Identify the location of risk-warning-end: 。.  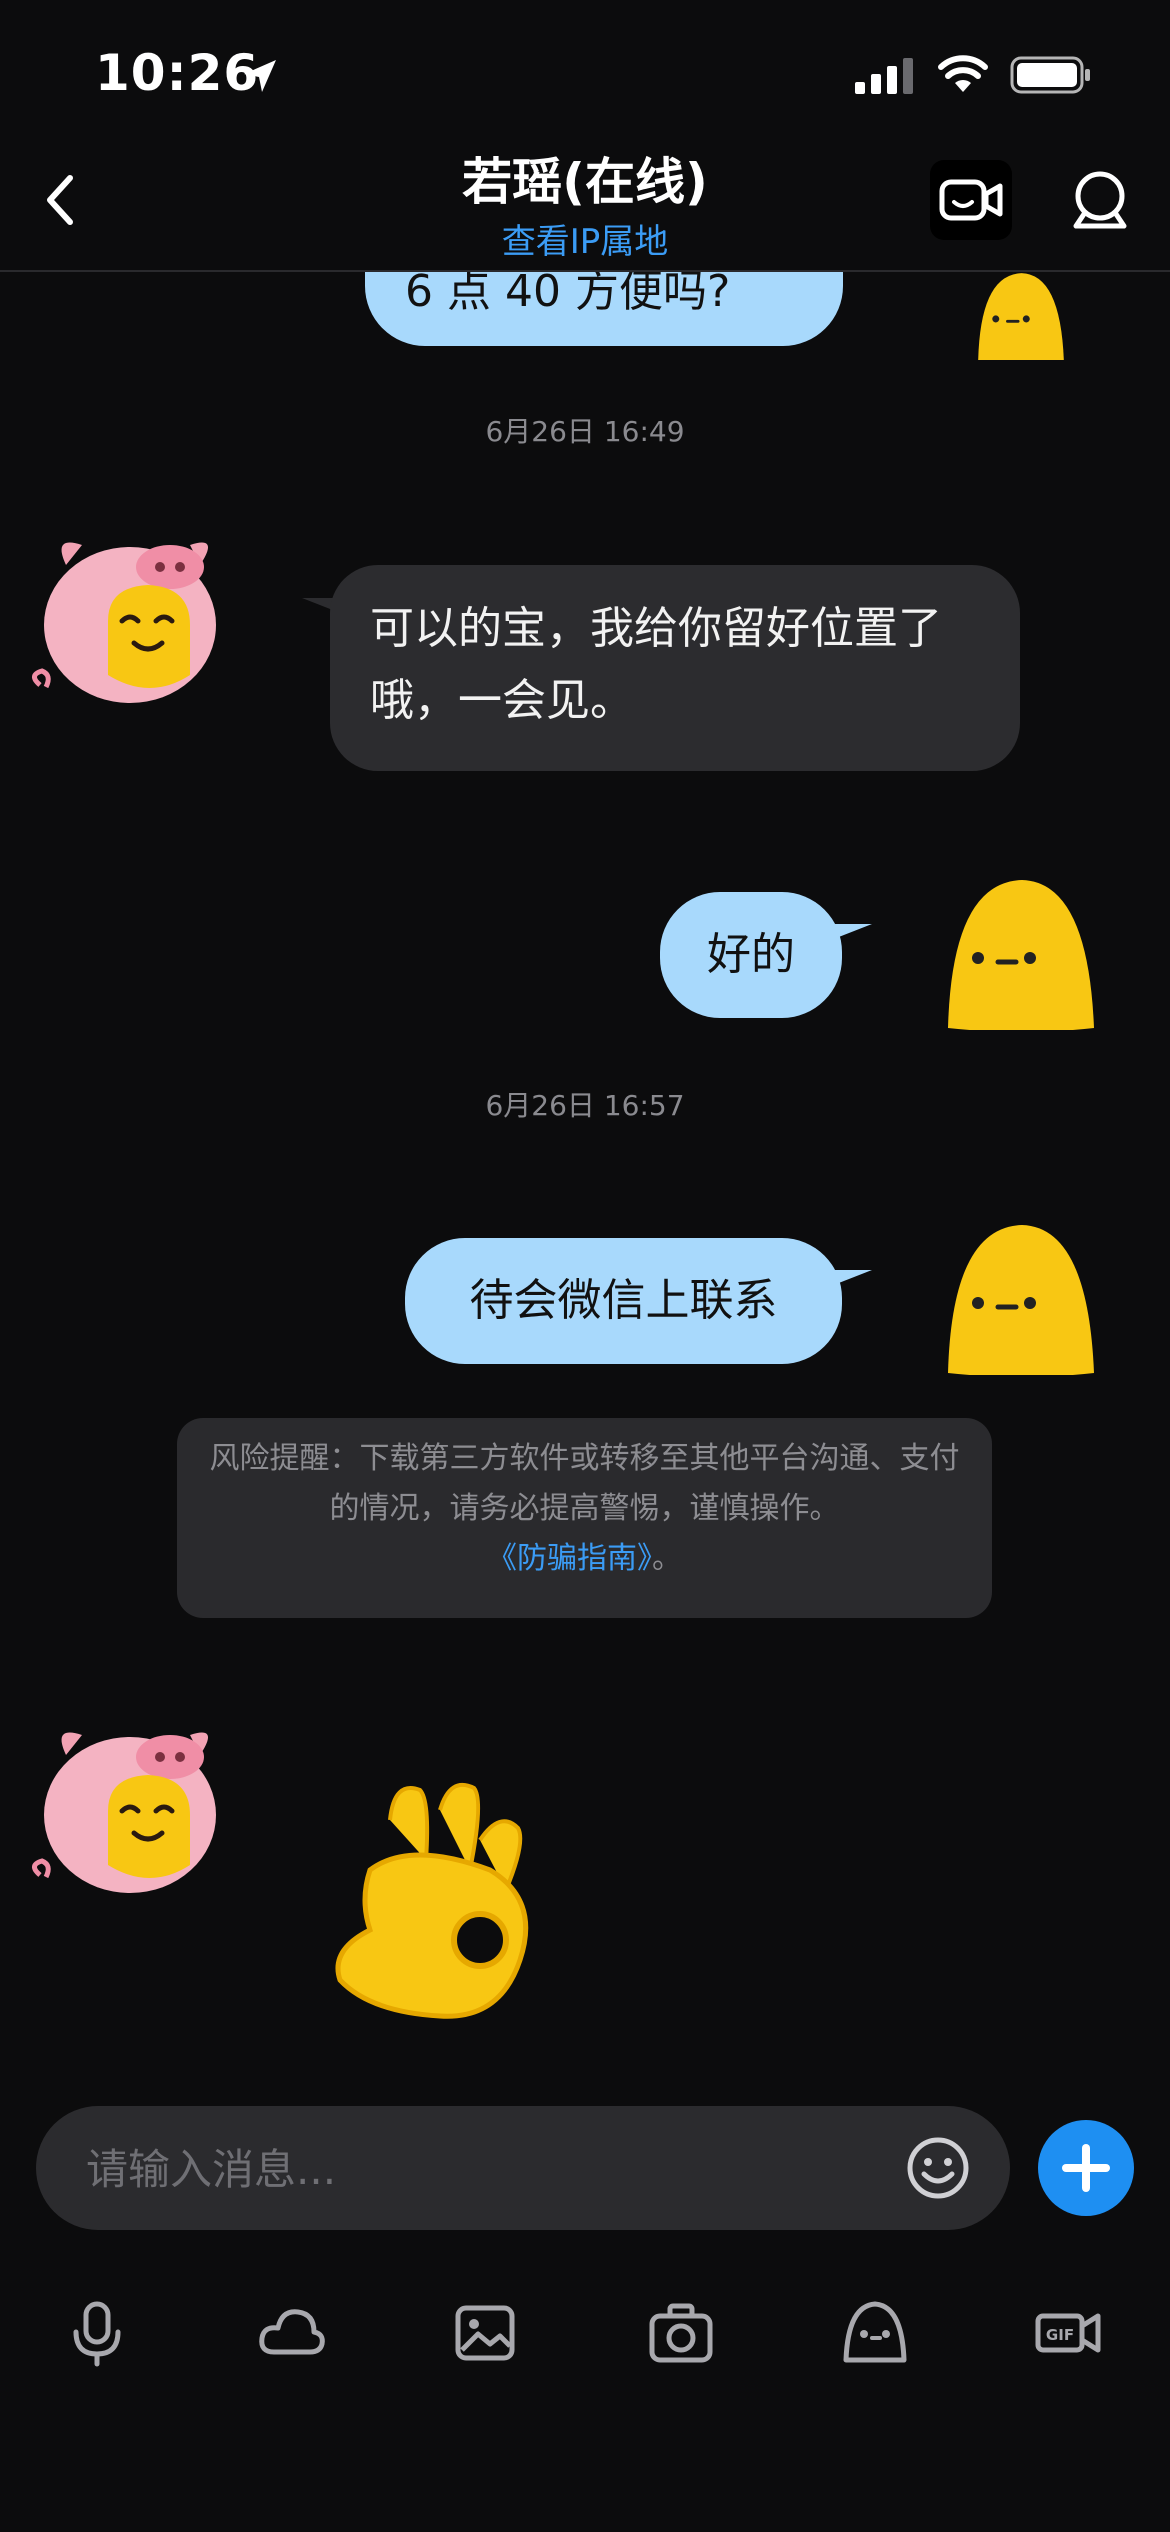
(667, 1558).